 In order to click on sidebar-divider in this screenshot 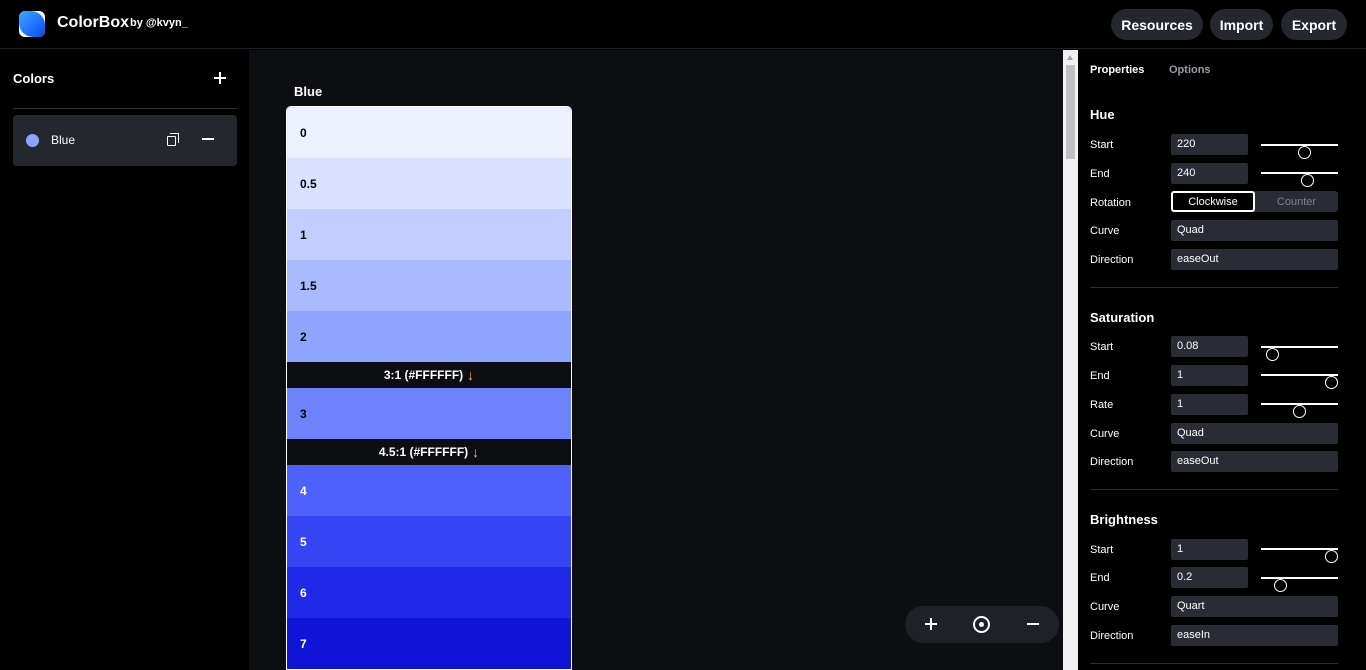, I will do `click(125, 108)`.